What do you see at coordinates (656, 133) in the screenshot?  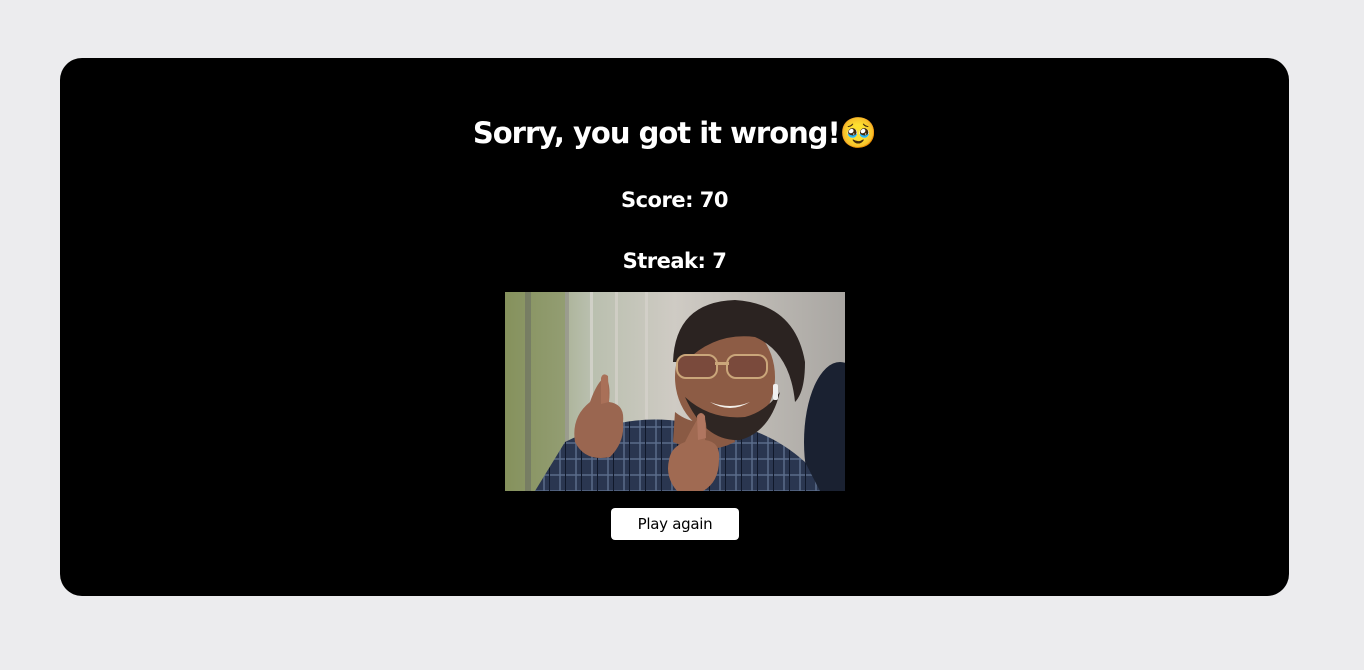 I see `result-title-text: Sorry, you got it wrong!` at bounding box center [656, 133].